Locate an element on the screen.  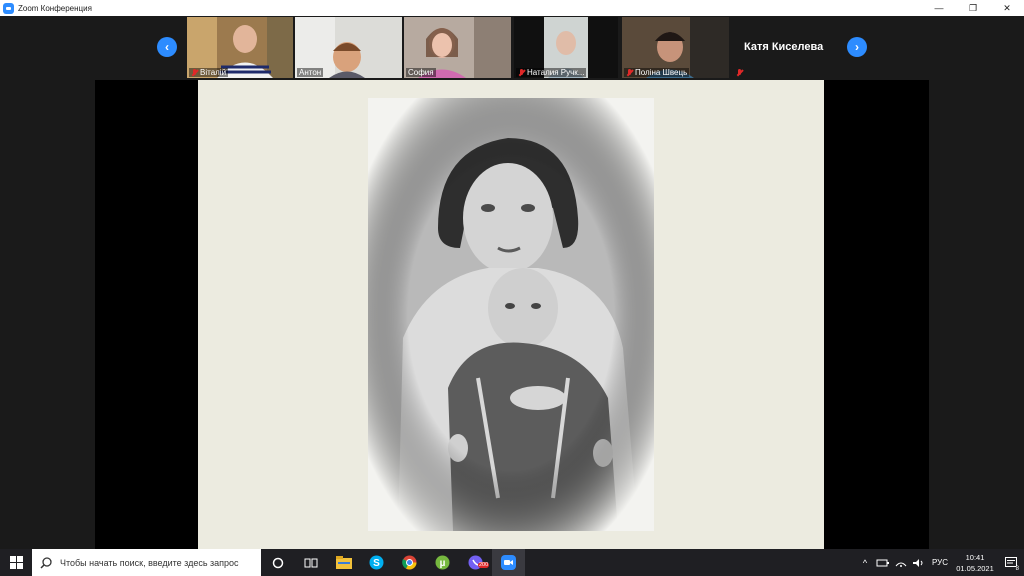
next-page-button: › is located at coordinates (857, 47).